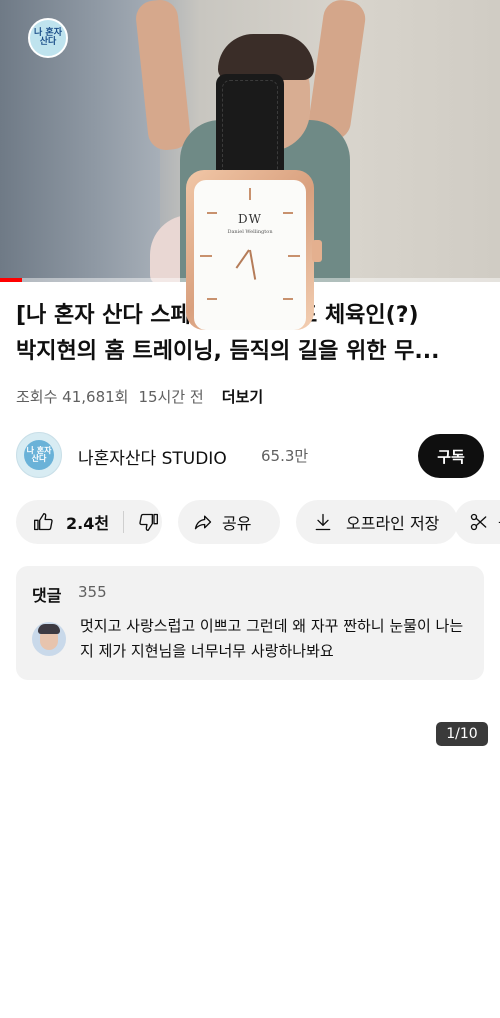  What do you see at coordinates (43, 522) in the screenshot?
I see `thumbs-up-icon` at bounding box center [43, 522].